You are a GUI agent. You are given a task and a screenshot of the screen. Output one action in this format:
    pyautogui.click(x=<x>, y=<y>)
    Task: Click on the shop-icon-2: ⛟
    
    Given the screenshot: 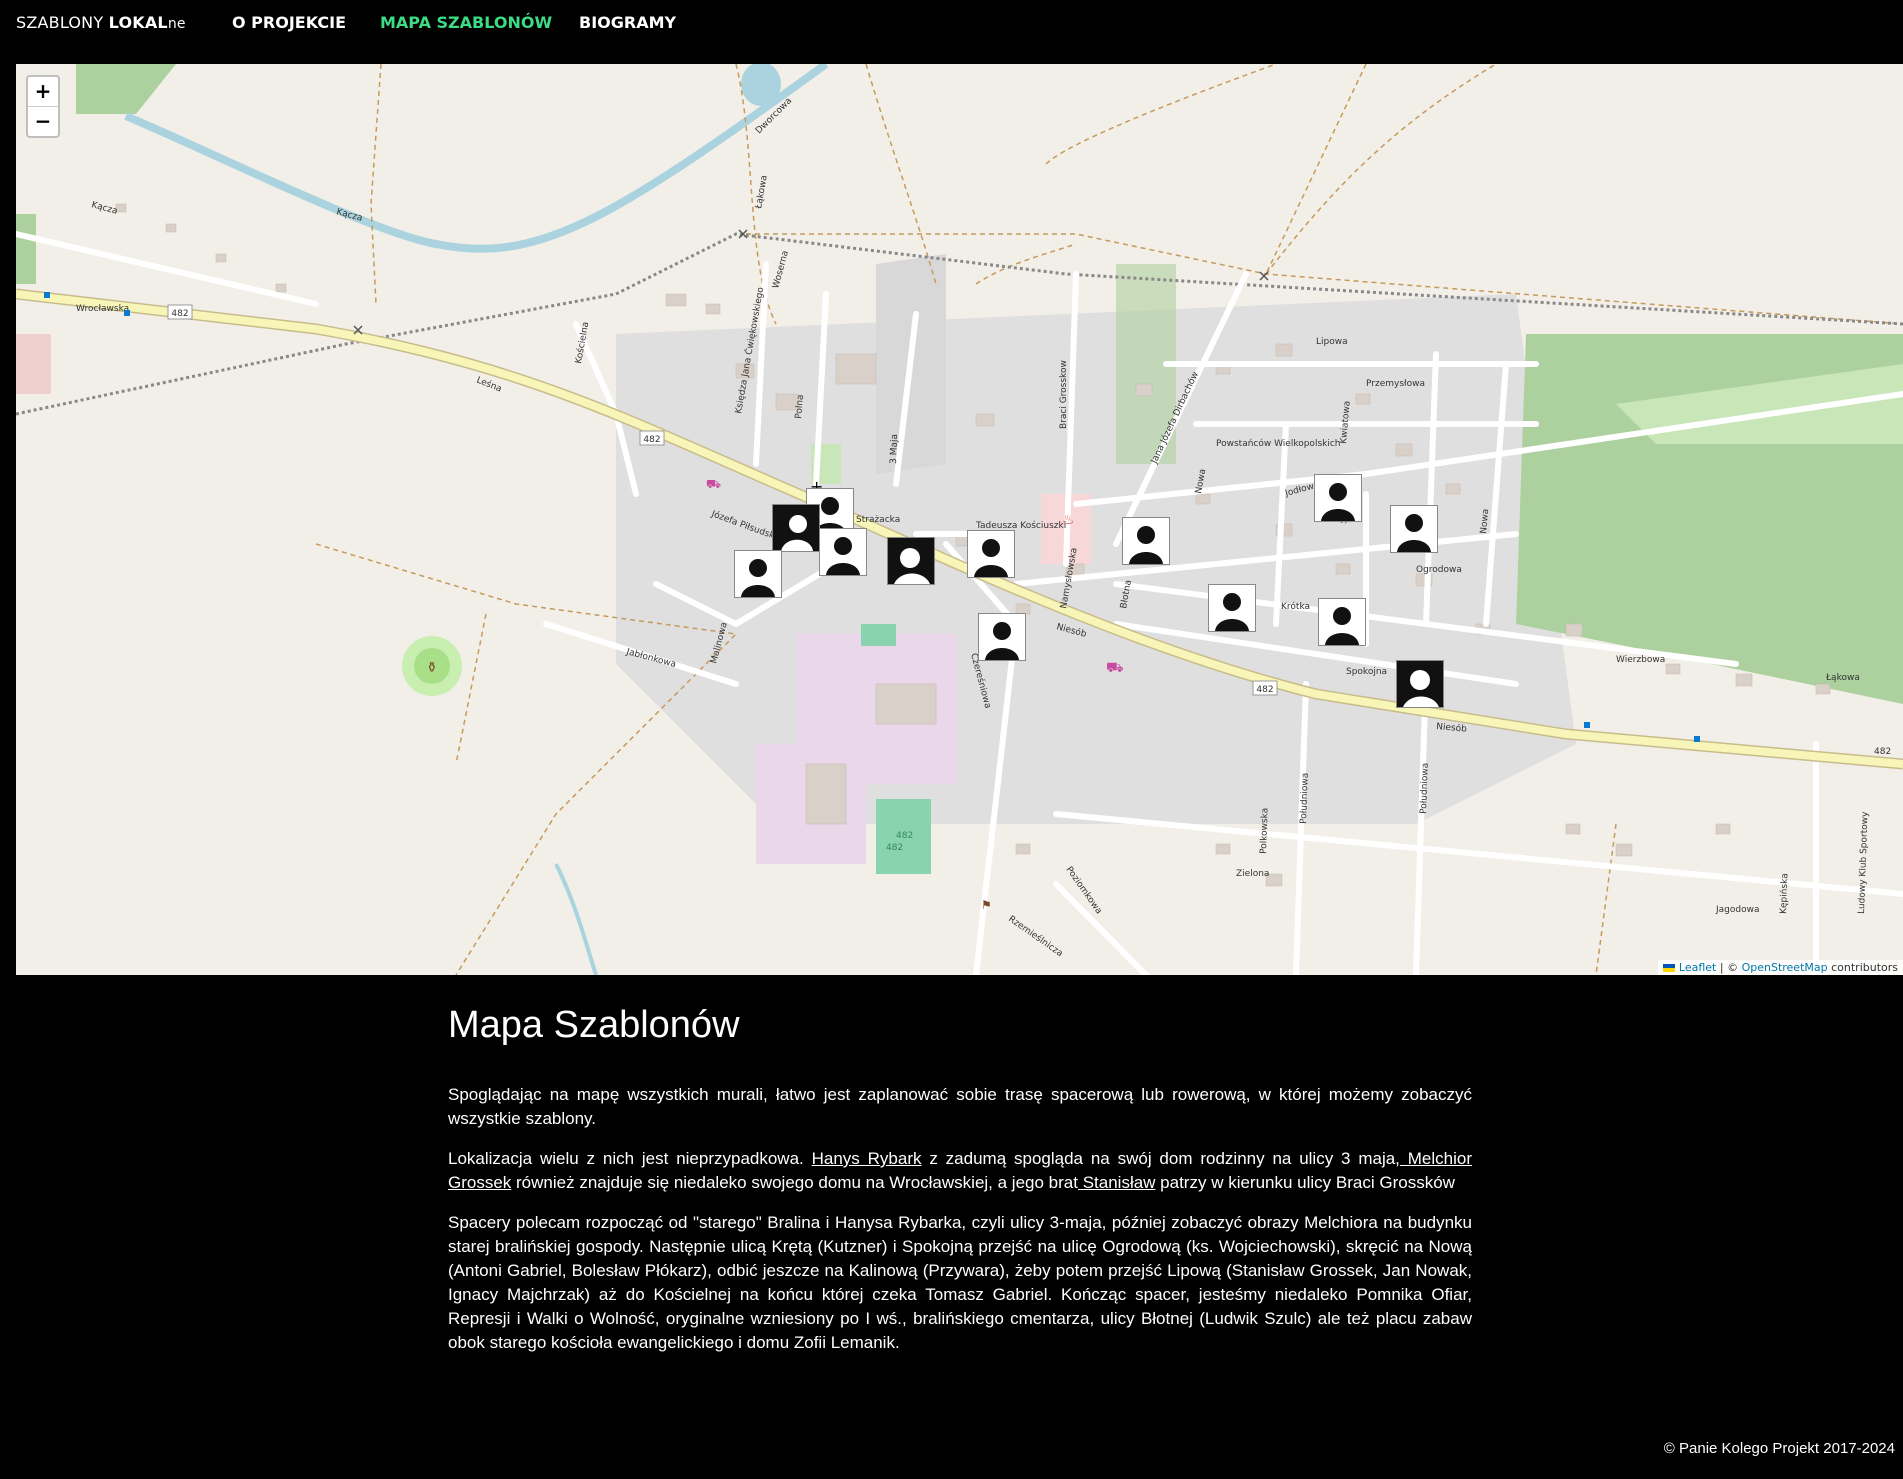 What is the action you would take?
    pyautogui.click(x=713, y=484)
    